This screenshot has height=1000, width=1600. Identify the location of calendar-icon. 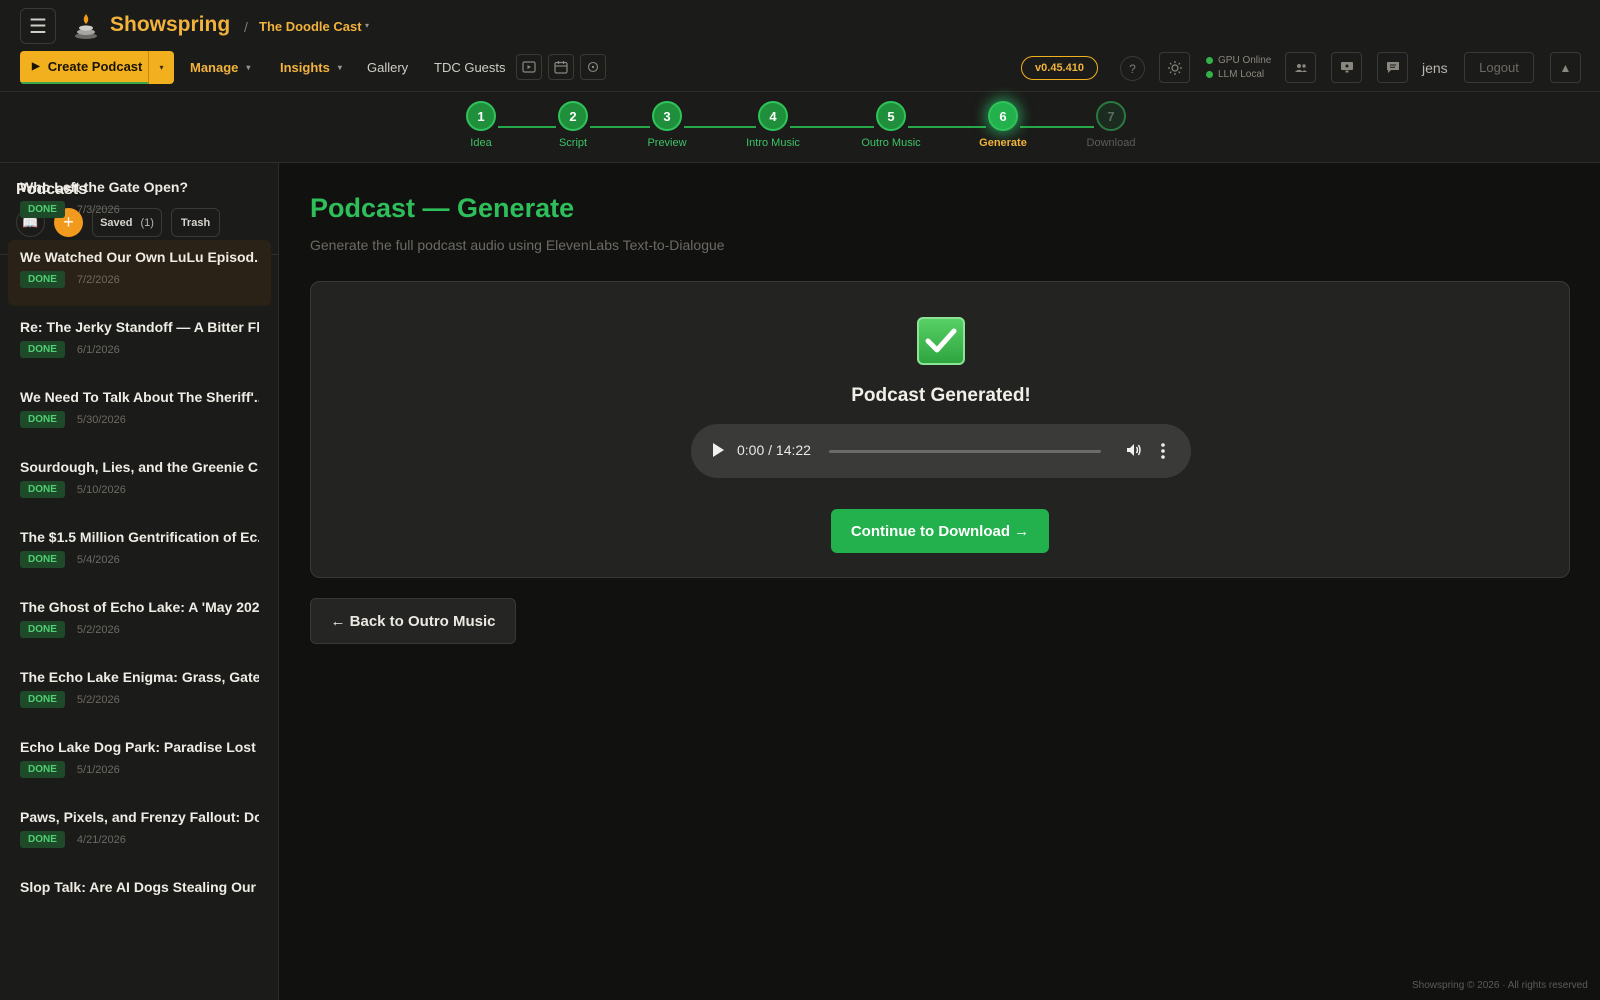
(561, 67).